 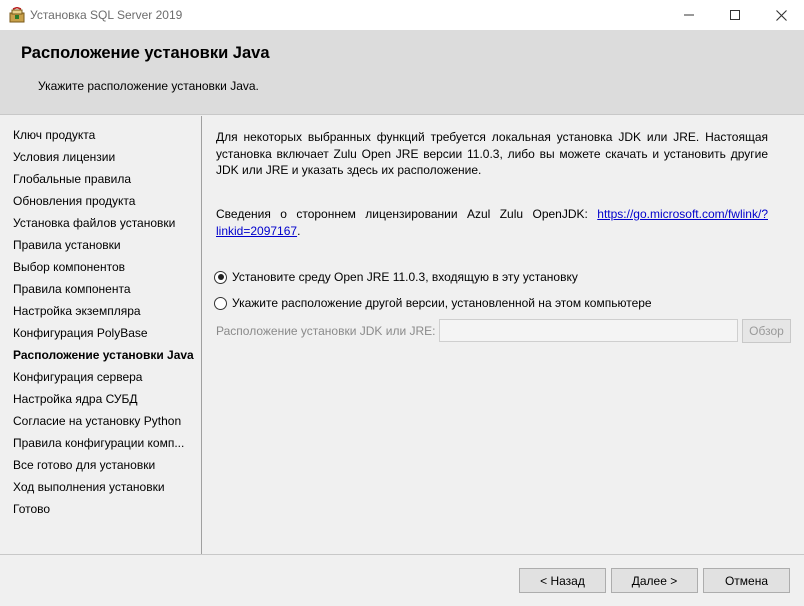 What do you see at coordinates (72, 179) in the screenshot?
I see `nav-item-global-rules: Глобальные правила` at bounding box center [72, 179].